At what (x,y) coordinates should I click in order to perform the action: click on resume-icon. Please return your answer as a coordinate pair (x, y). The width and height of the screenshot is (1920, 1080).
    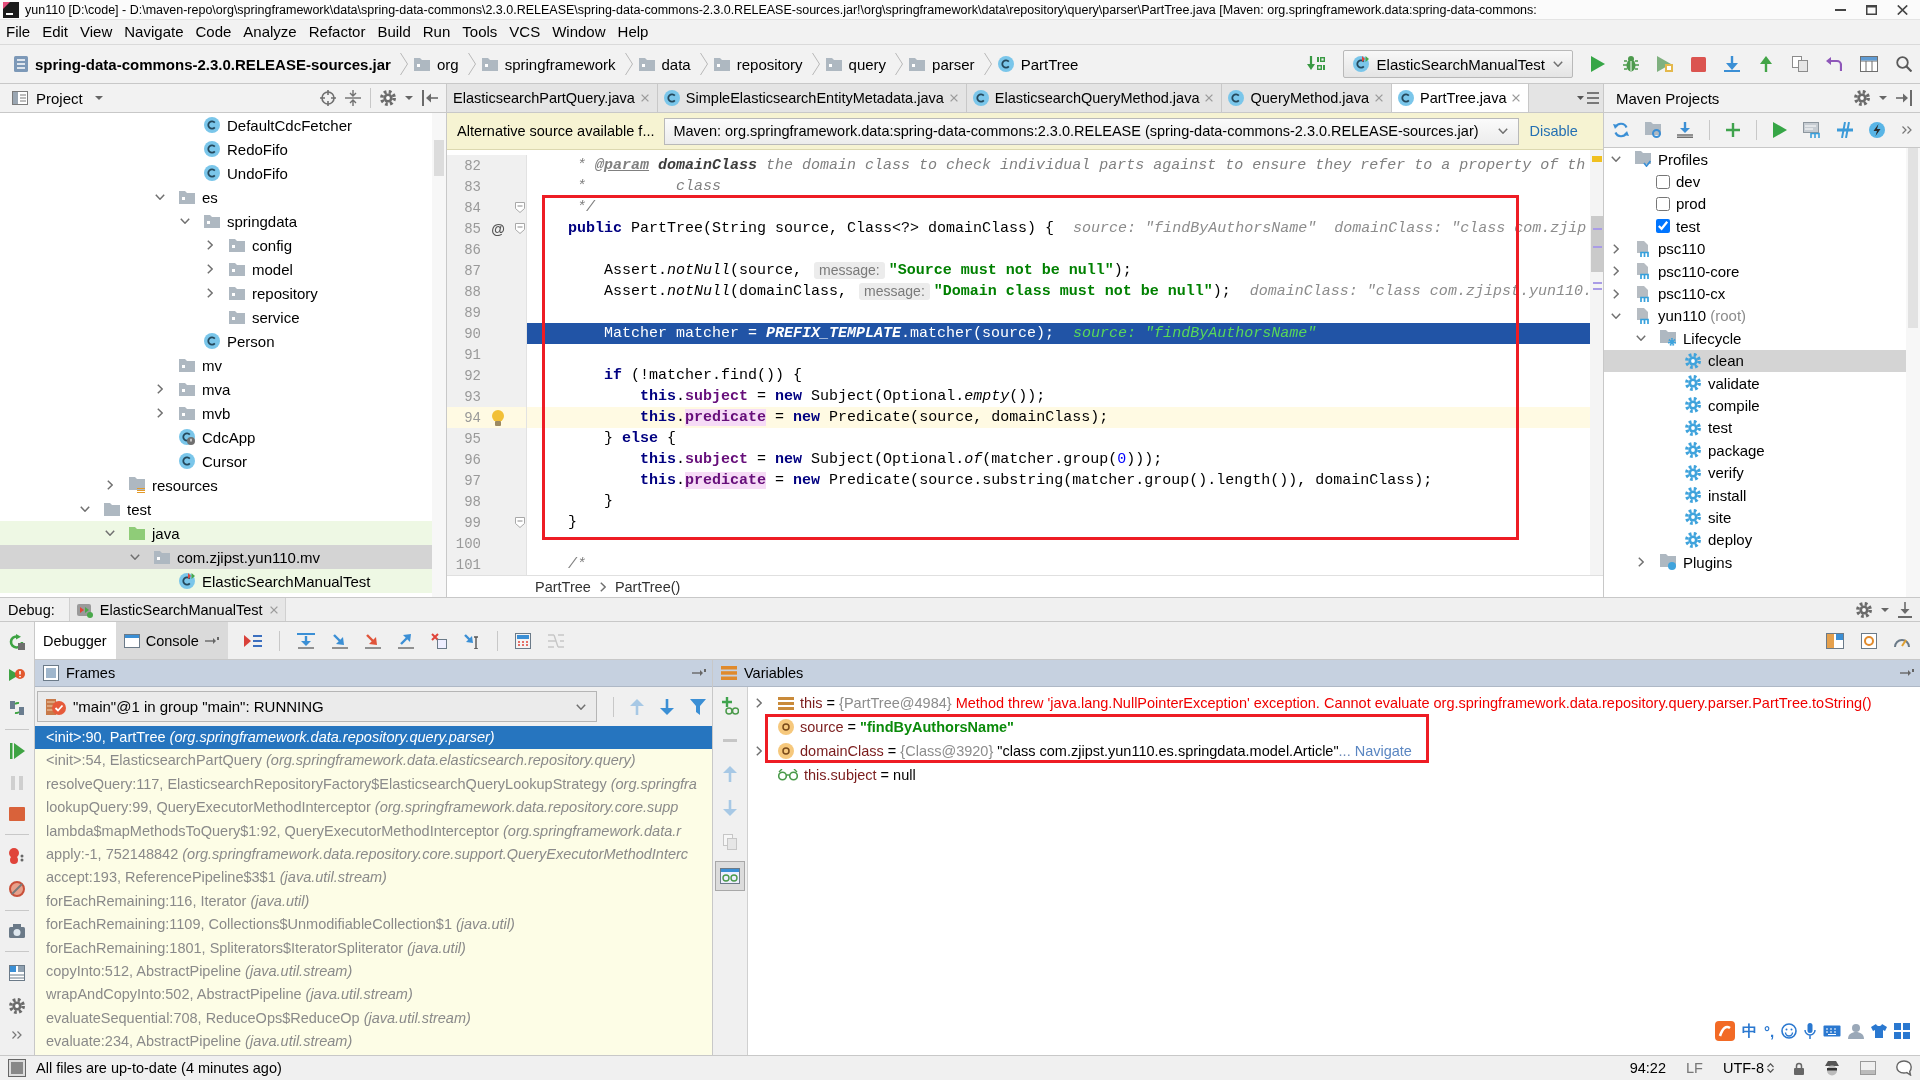
    Looking at the image, I should click on (17, 751).